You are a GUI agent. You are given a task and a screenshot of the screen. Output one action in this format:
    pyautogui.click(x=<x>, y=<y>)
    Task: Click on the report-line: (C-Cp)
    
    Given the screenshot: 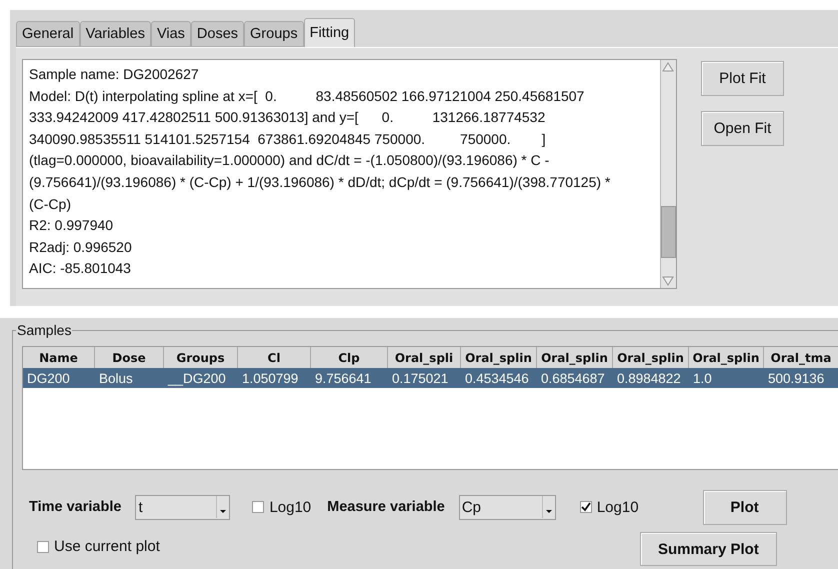 What is the action you would take?
    pyautogui.click(x=50, y=204)
    